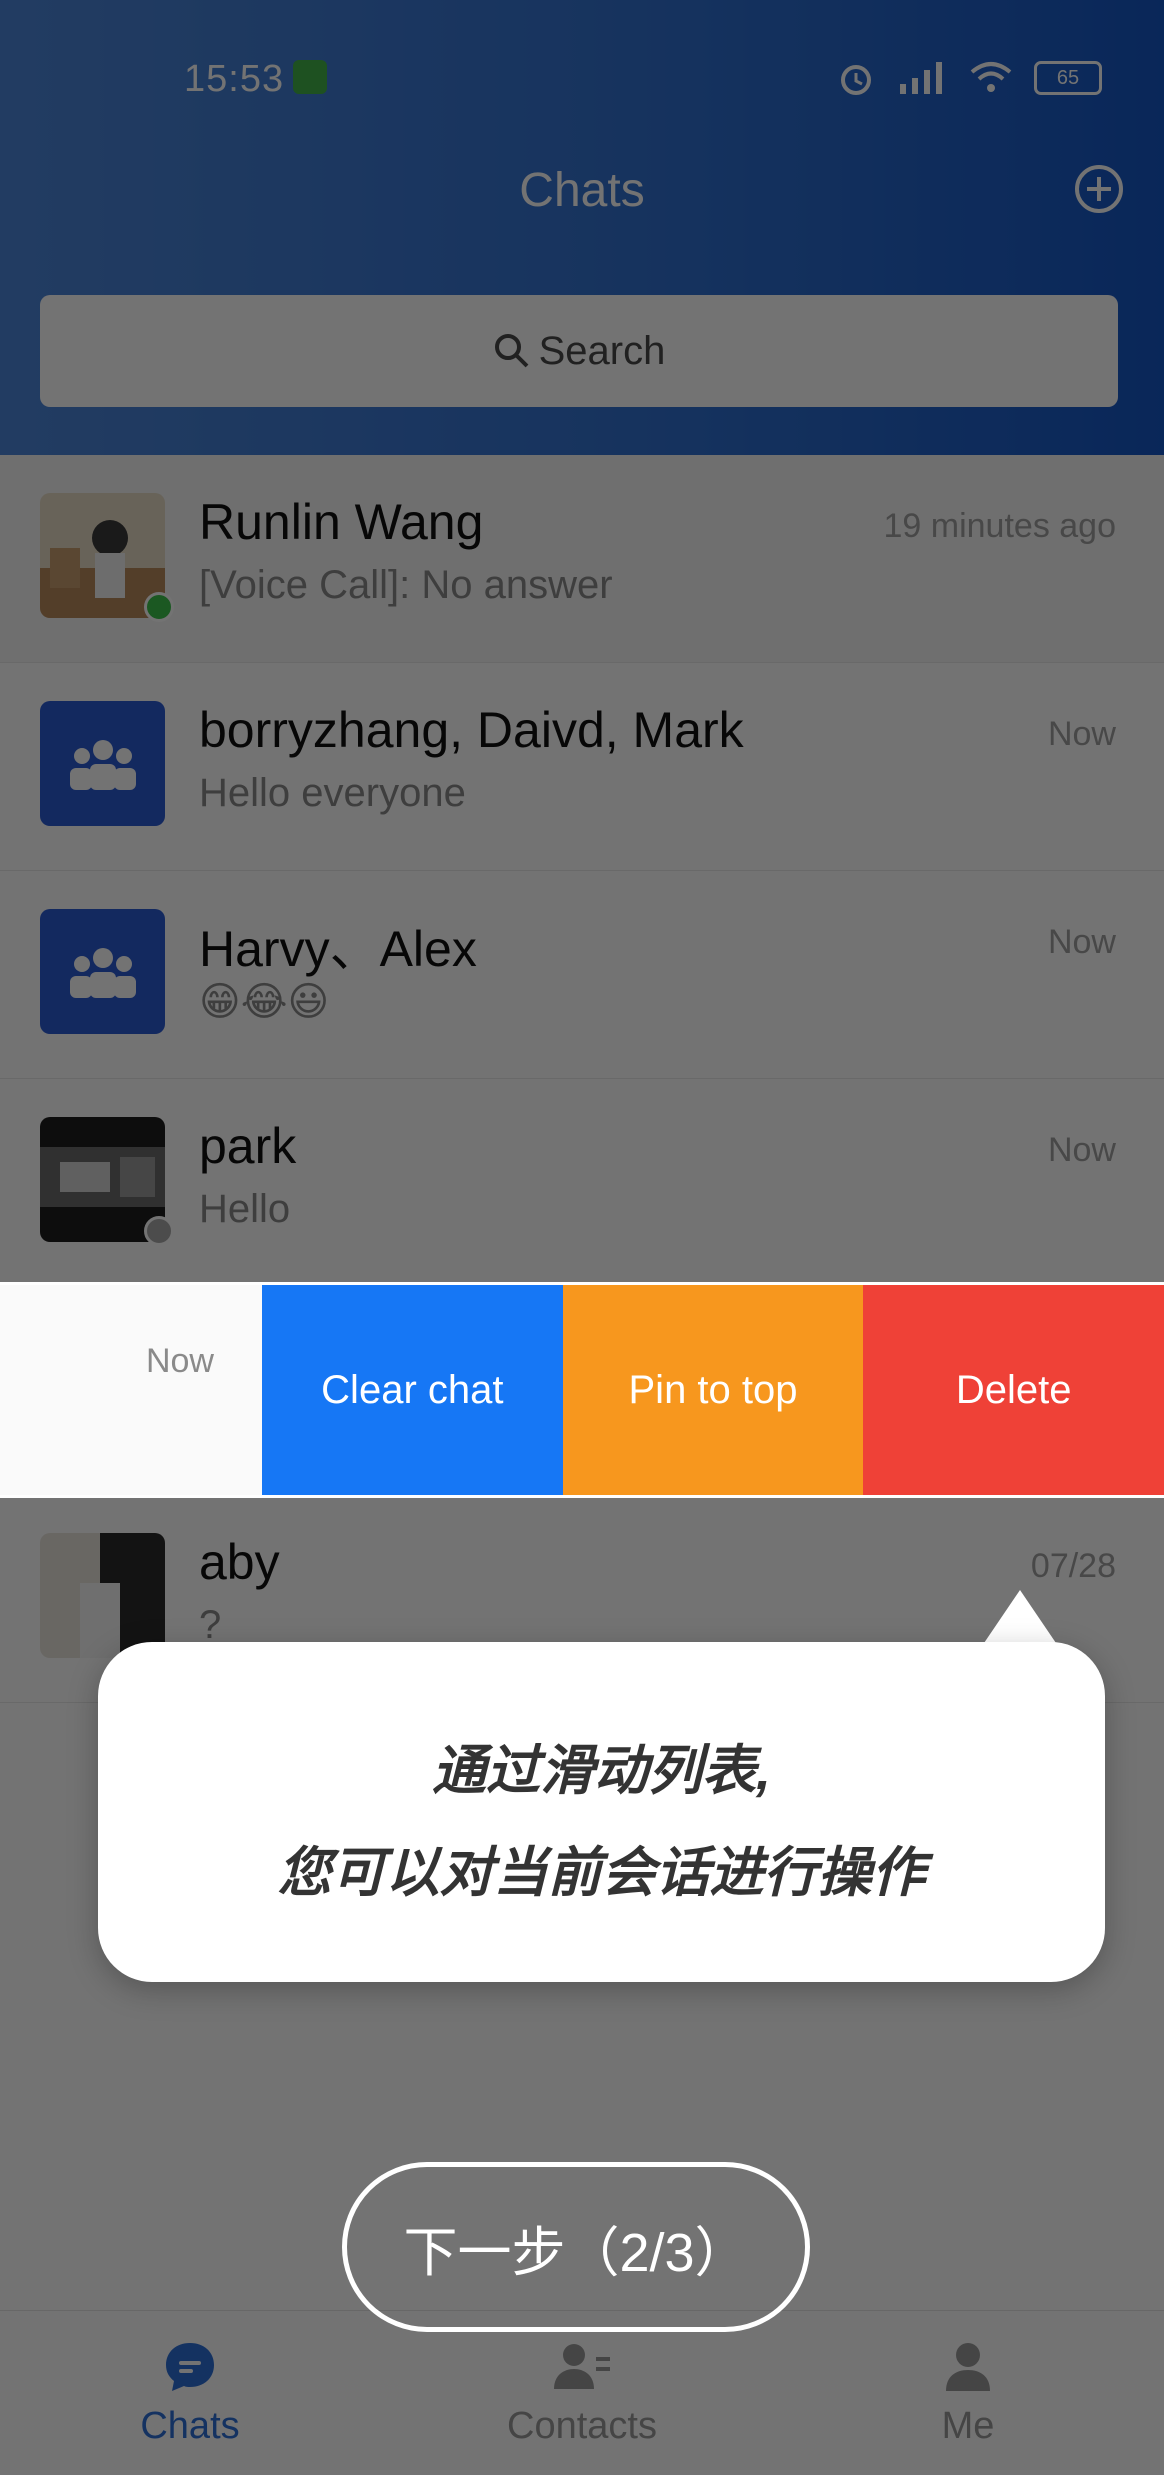 The image size is (1164, 2476). Describe the element at coordinates (332, 793) in the screenshot. I see `chat-last-message: Hello everyone` at that location.